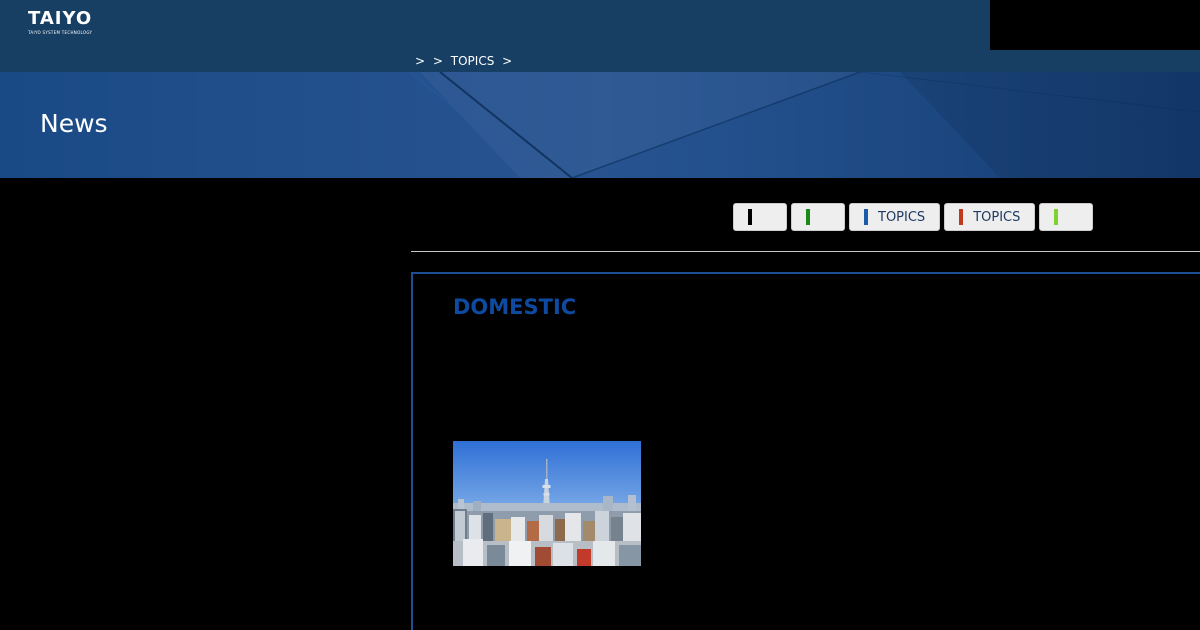 This screenshot has width=1200, height=630. I want to click on taiyo-logo: TAIYO TAIYO SYSTEM TECHNOLOGY, so click(68, 24).